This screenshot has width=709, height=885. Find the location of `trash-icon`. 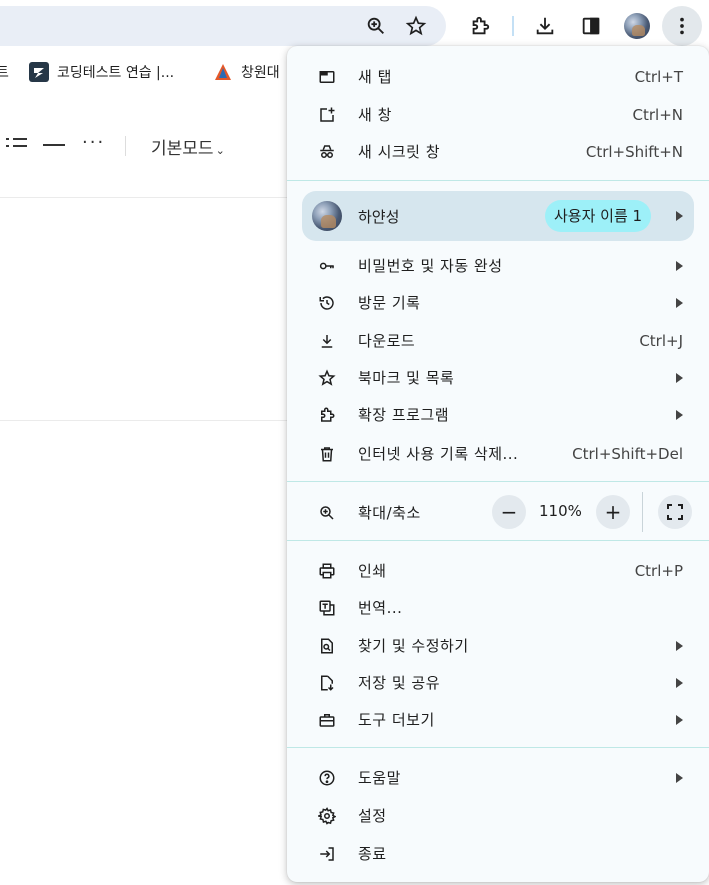

trash-icon is located at coordinates (327, 454).